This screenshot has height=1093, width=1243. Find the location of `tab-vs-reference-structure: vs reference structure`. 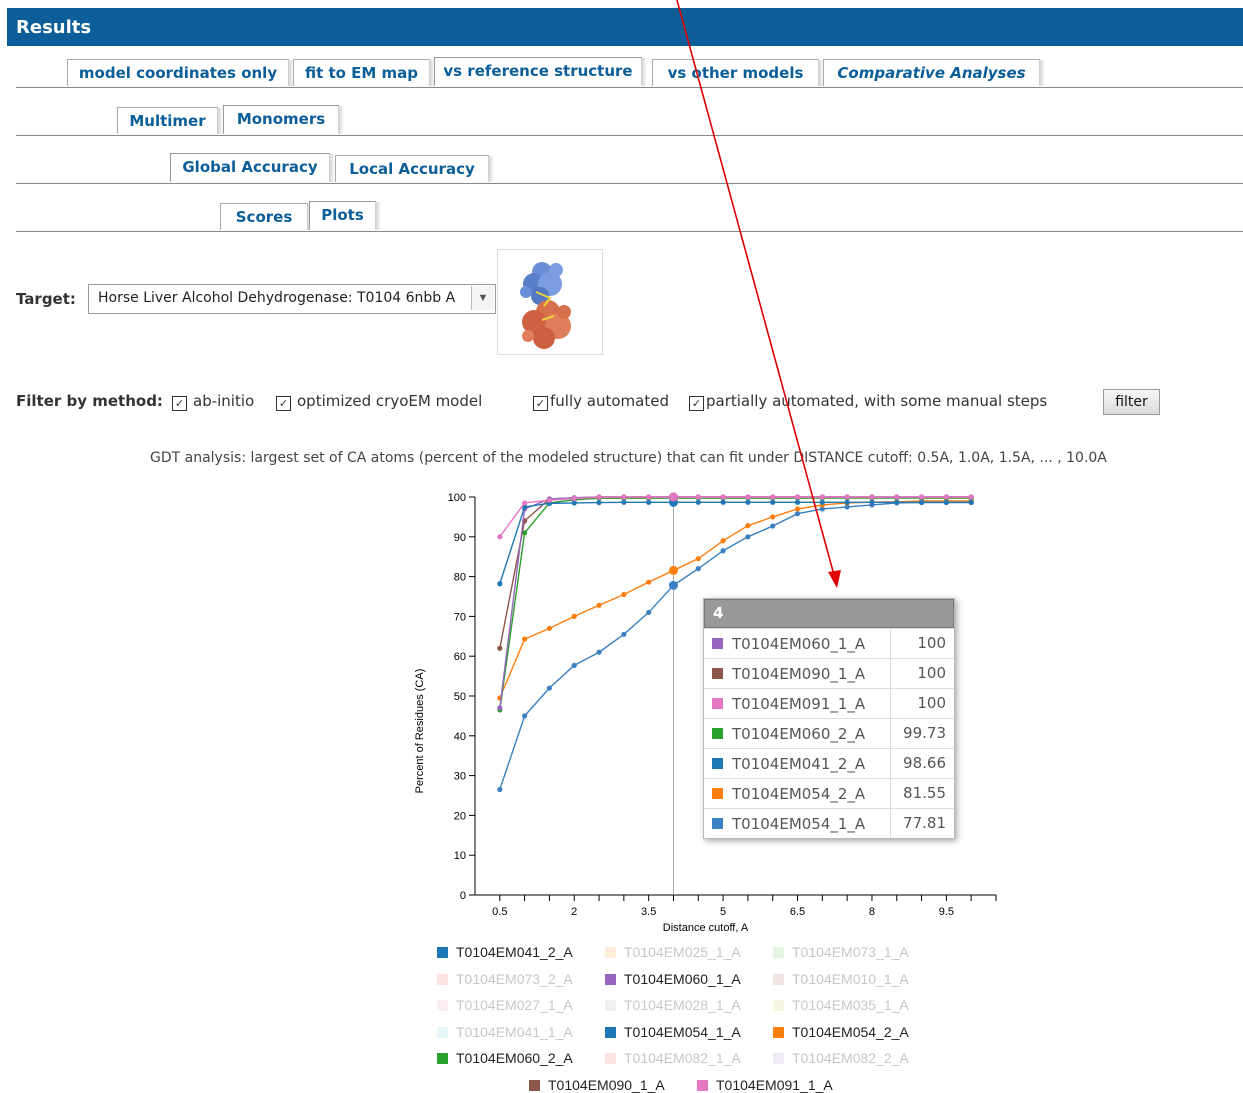

tab-vs-reference-structure: vs reference structure is located at coordinates (540, 71).